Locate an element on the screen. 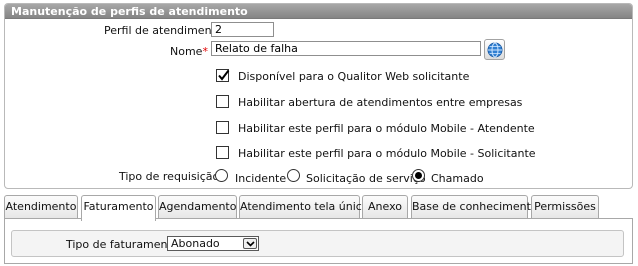  radio-chamado is located at coordinates (418, 175).